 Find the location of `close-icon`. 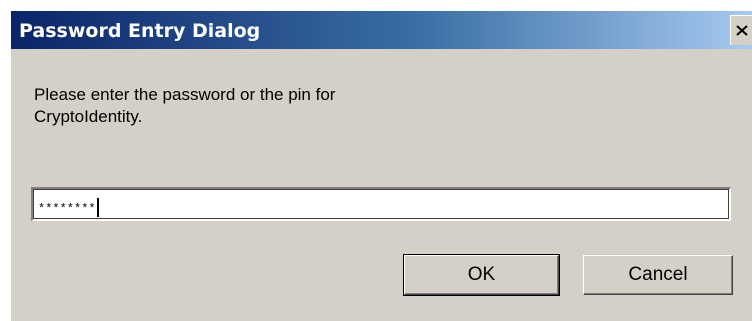

close-icon is located at coordinates (741, 30).